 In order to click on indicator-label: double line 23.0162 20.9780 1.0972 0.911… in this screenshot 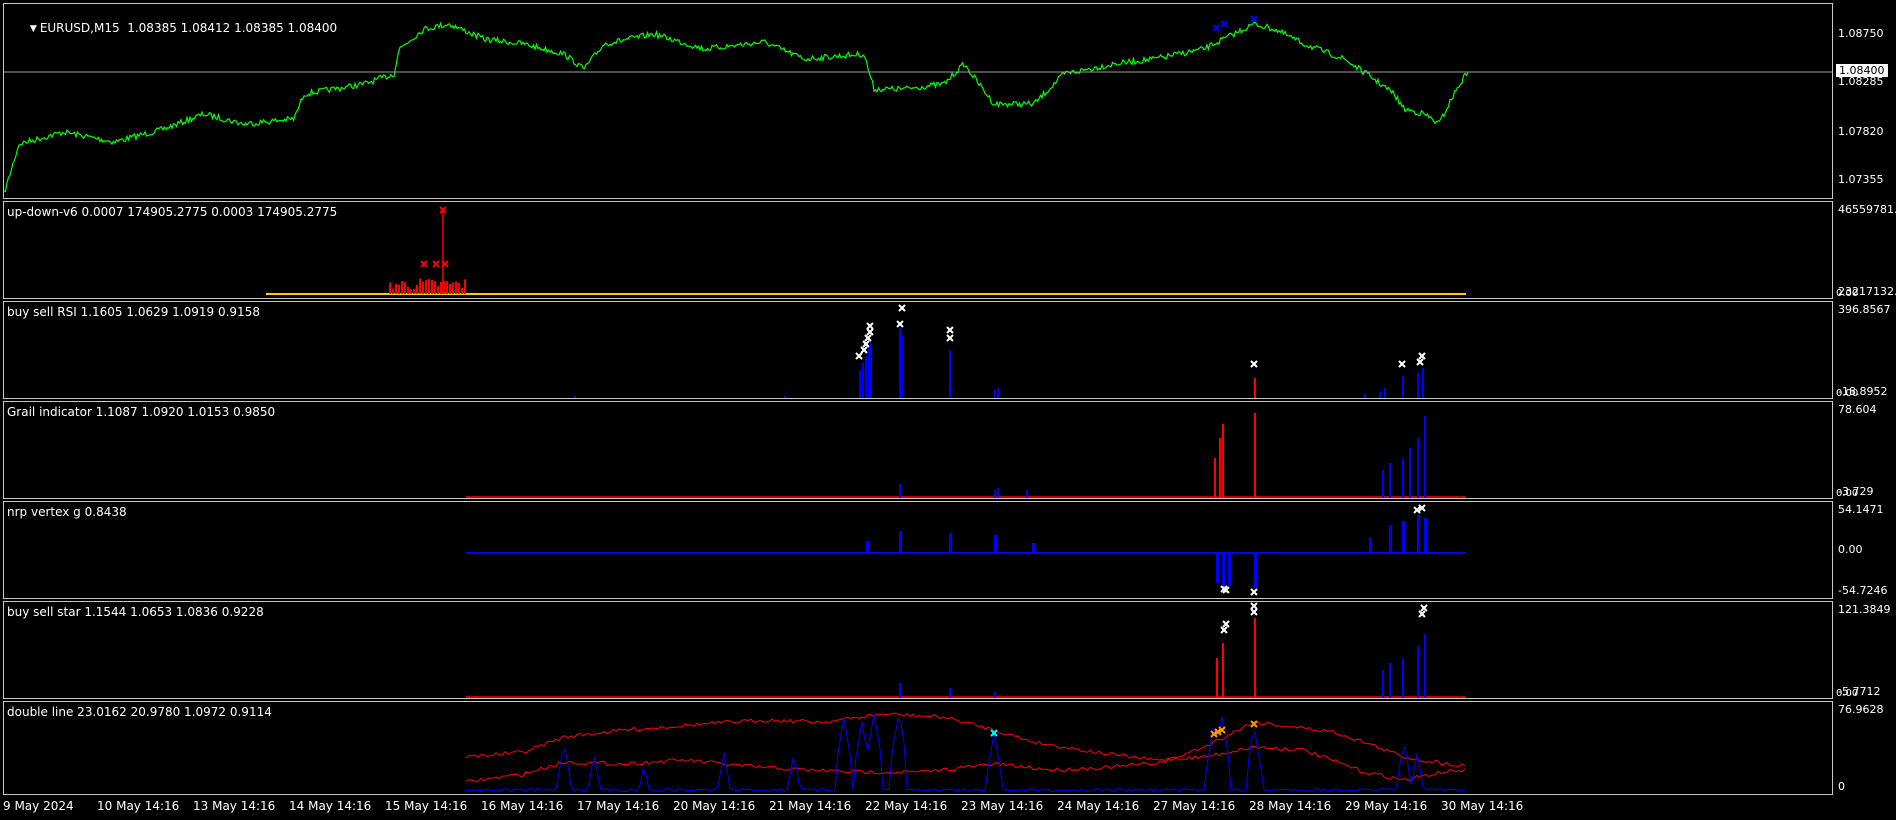, I will do `click(139, 712)`.